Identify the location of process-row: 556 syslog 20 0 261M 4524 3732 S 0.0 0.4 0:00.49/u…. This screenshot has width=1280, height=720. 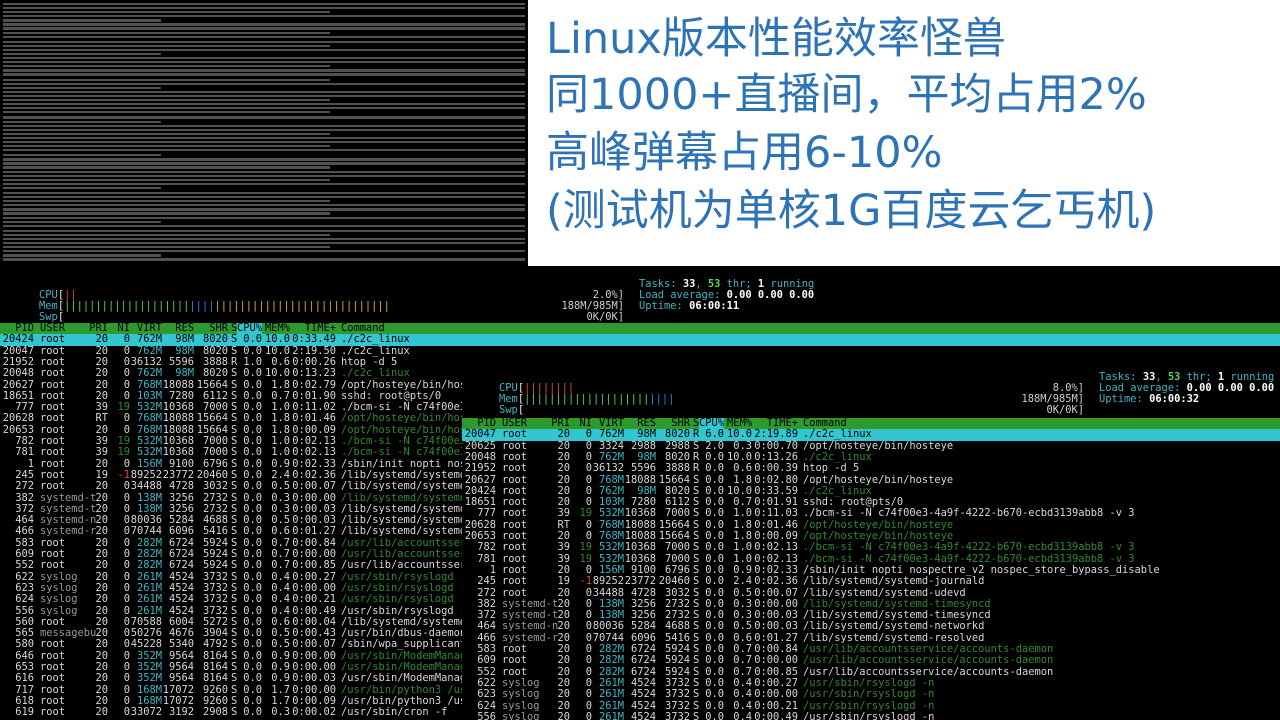
(871, 715).